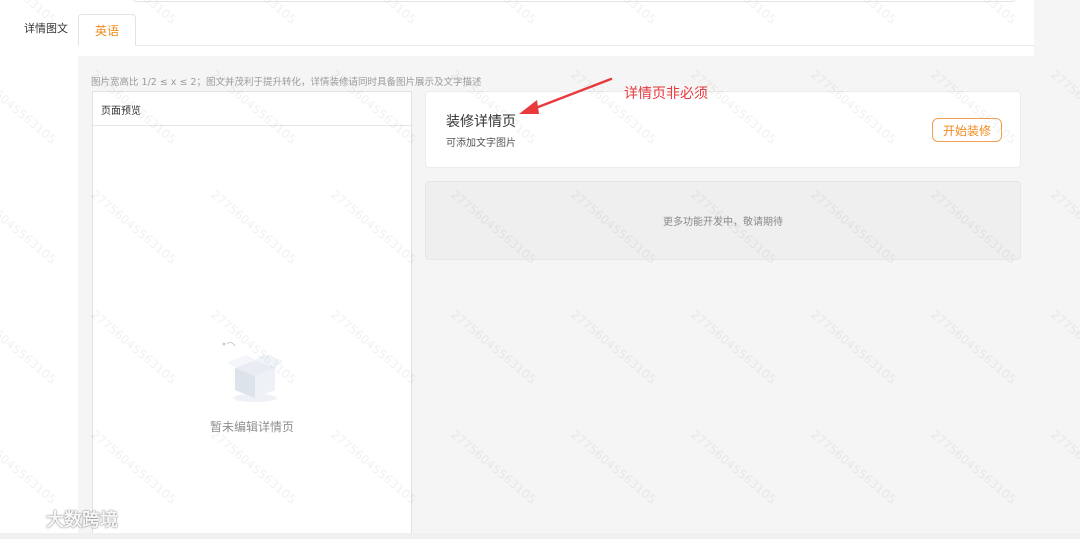 The height and width of the screenshot is (539, 1080). What do you see at coordinates (25, 518) in the screenshot?
I see `brand-logo-icon` at bounding box center [25, 518].